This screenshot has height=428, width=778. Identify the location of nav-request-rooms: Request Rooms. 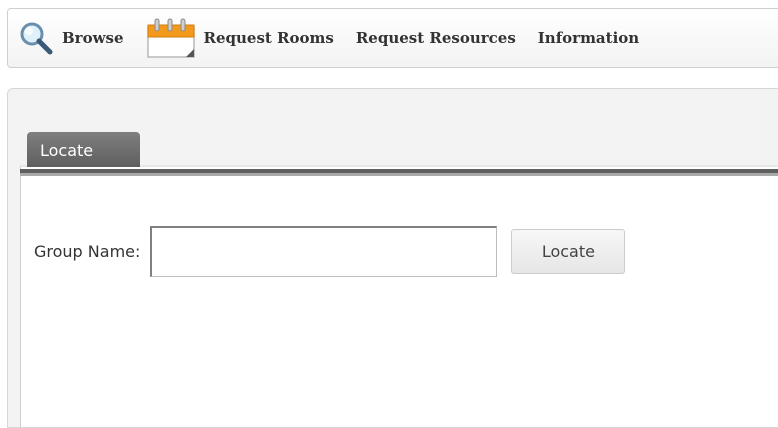
(240, 38).